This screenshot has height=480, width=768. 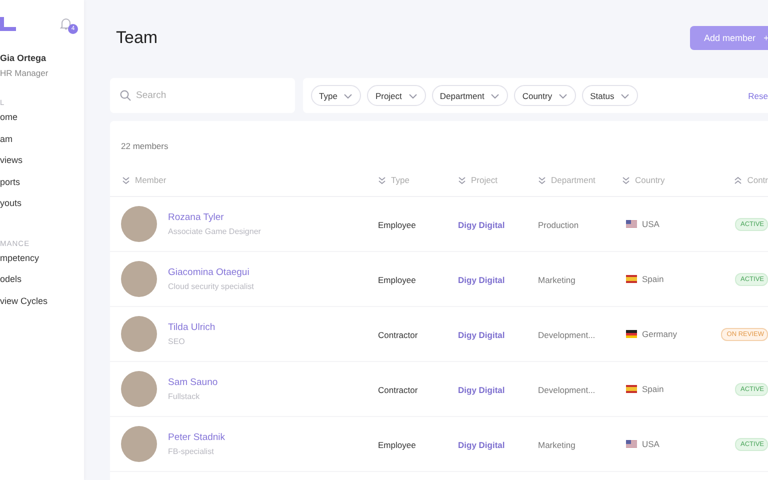 What do you see at coordinates (66, 24) in the screenshot?
I see `bell-icon` at bounding box center [66, 24].